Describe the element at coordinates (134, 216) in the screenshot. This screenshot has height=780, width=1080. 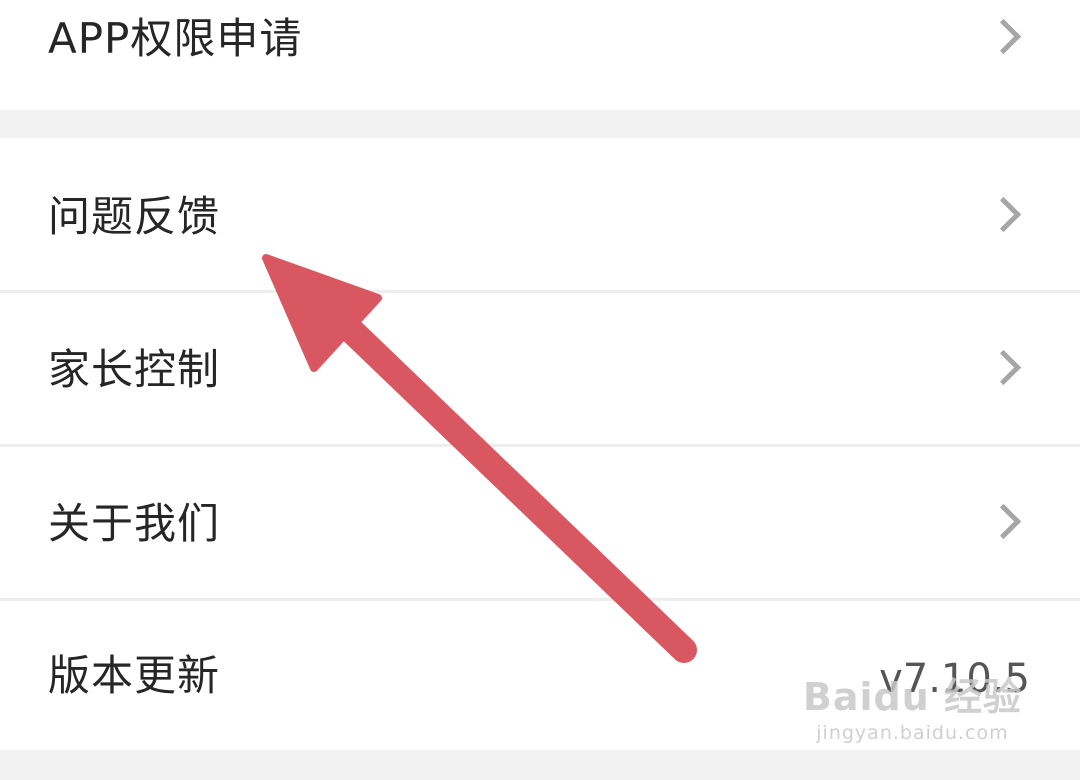
I see `menu-item-label: 问题反馈` at that location.